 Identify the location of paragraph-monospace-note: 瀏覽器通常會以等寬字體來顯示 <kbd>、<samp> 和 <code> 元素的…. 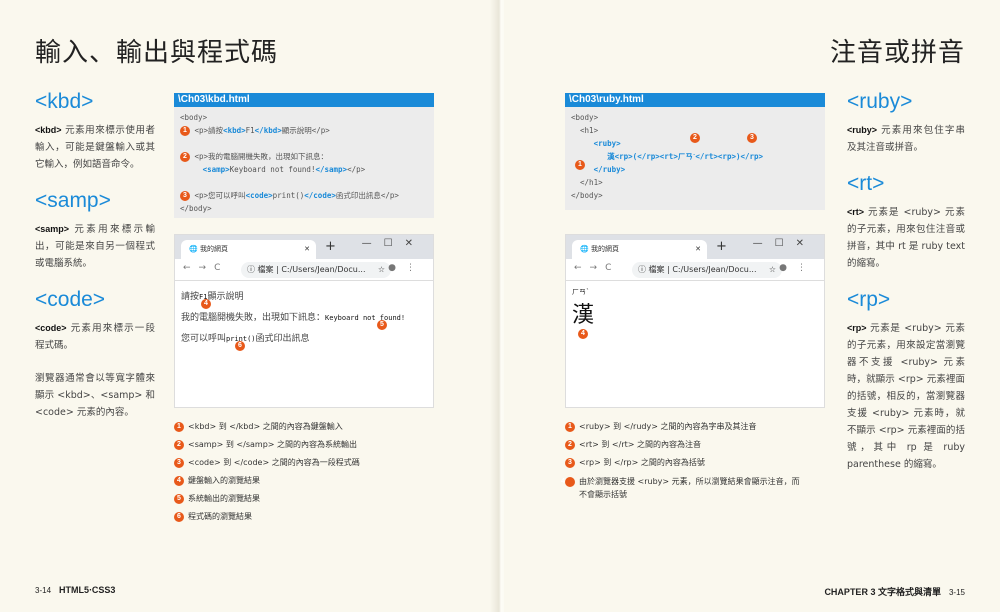
(95, 395).